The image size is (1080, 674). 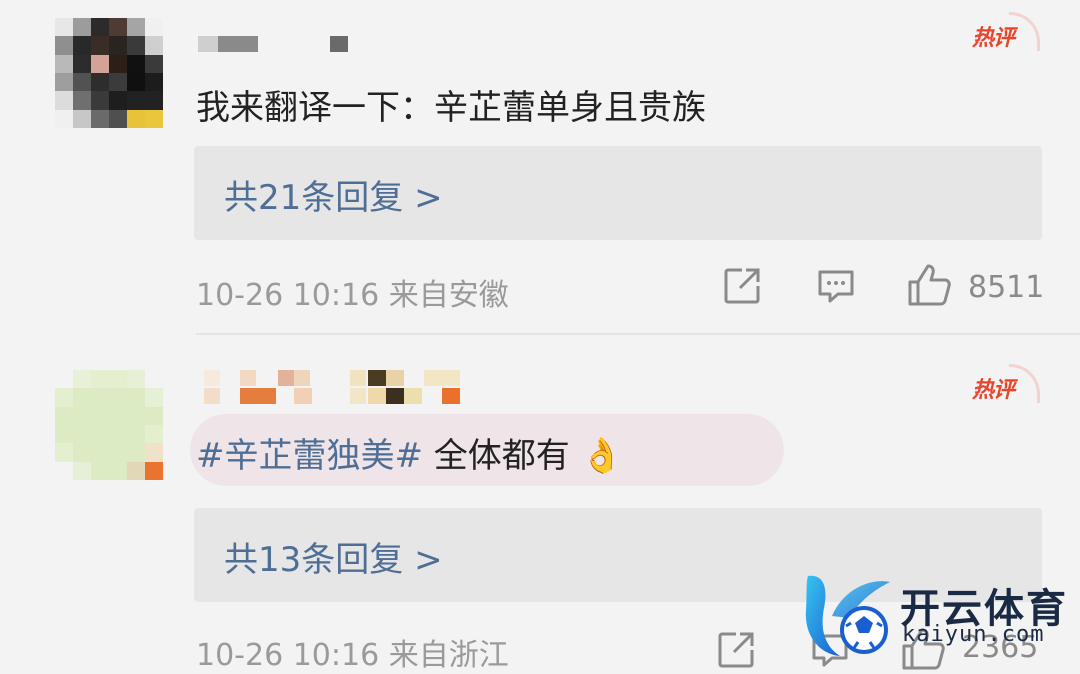 I want to click on replies-label: 共21条回复 >, so click(x=333, y=198).